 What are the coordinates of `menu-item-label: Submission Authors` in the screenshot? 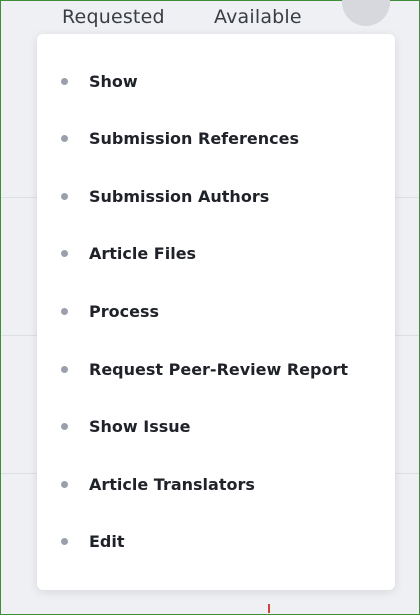 It's located at (179, 196).